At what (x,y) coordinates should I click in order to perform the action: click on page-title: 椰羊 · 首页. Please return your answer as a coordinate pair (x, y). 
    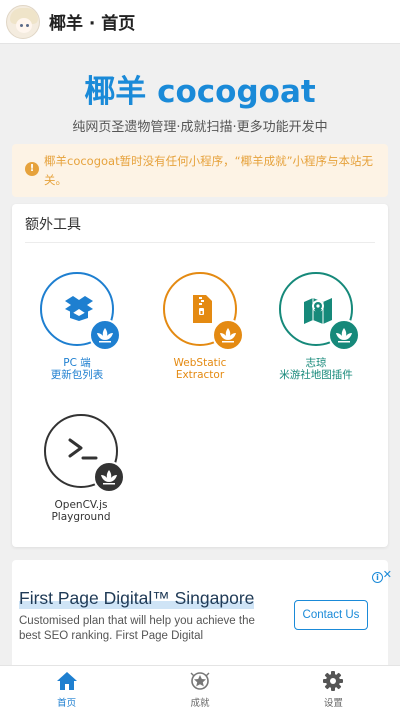
    Looking at the image, I should click on (92, 24).